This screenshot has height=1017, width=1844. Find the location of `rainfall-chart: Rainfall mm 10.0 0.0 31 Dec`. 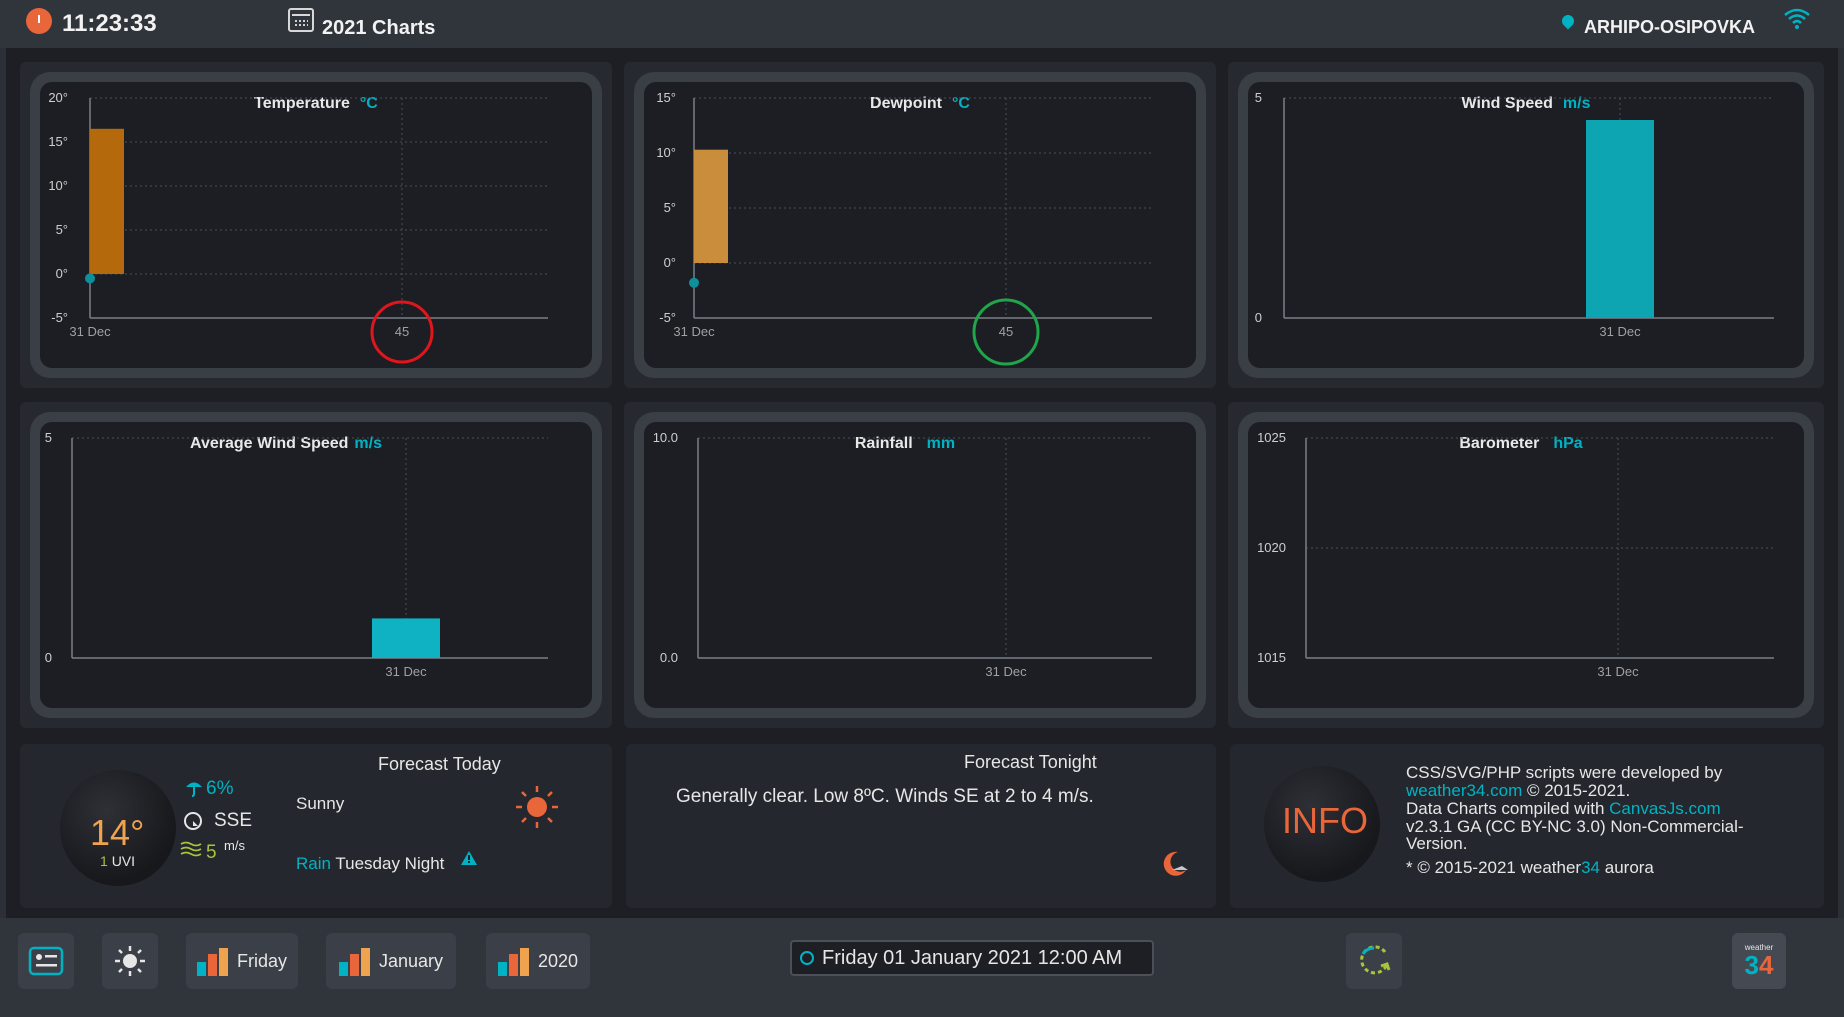

rainfall-chart: Rainfall mm 10.0 0.0 31 Dec is located at coordinates (920, 565).